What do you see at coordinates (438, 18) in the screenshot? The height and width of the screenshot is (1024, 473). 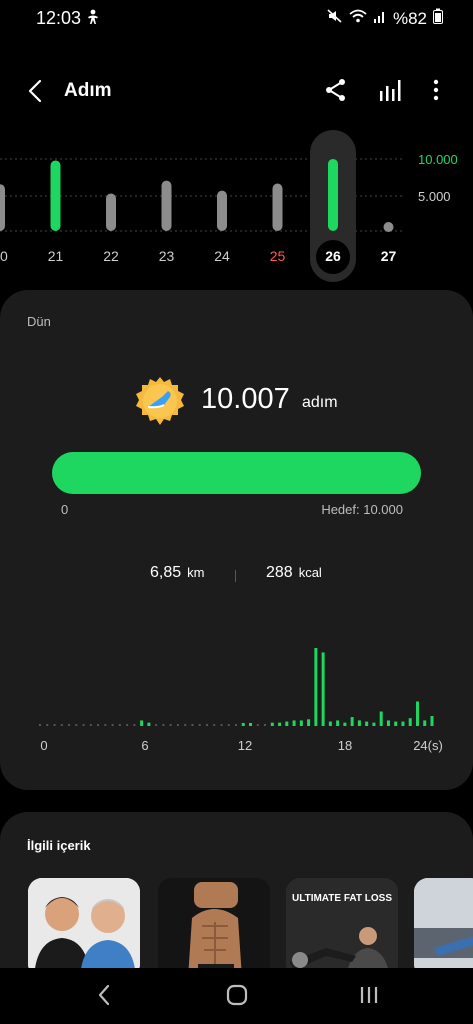 I see `battery-icon` at bounding box center [438, 18].